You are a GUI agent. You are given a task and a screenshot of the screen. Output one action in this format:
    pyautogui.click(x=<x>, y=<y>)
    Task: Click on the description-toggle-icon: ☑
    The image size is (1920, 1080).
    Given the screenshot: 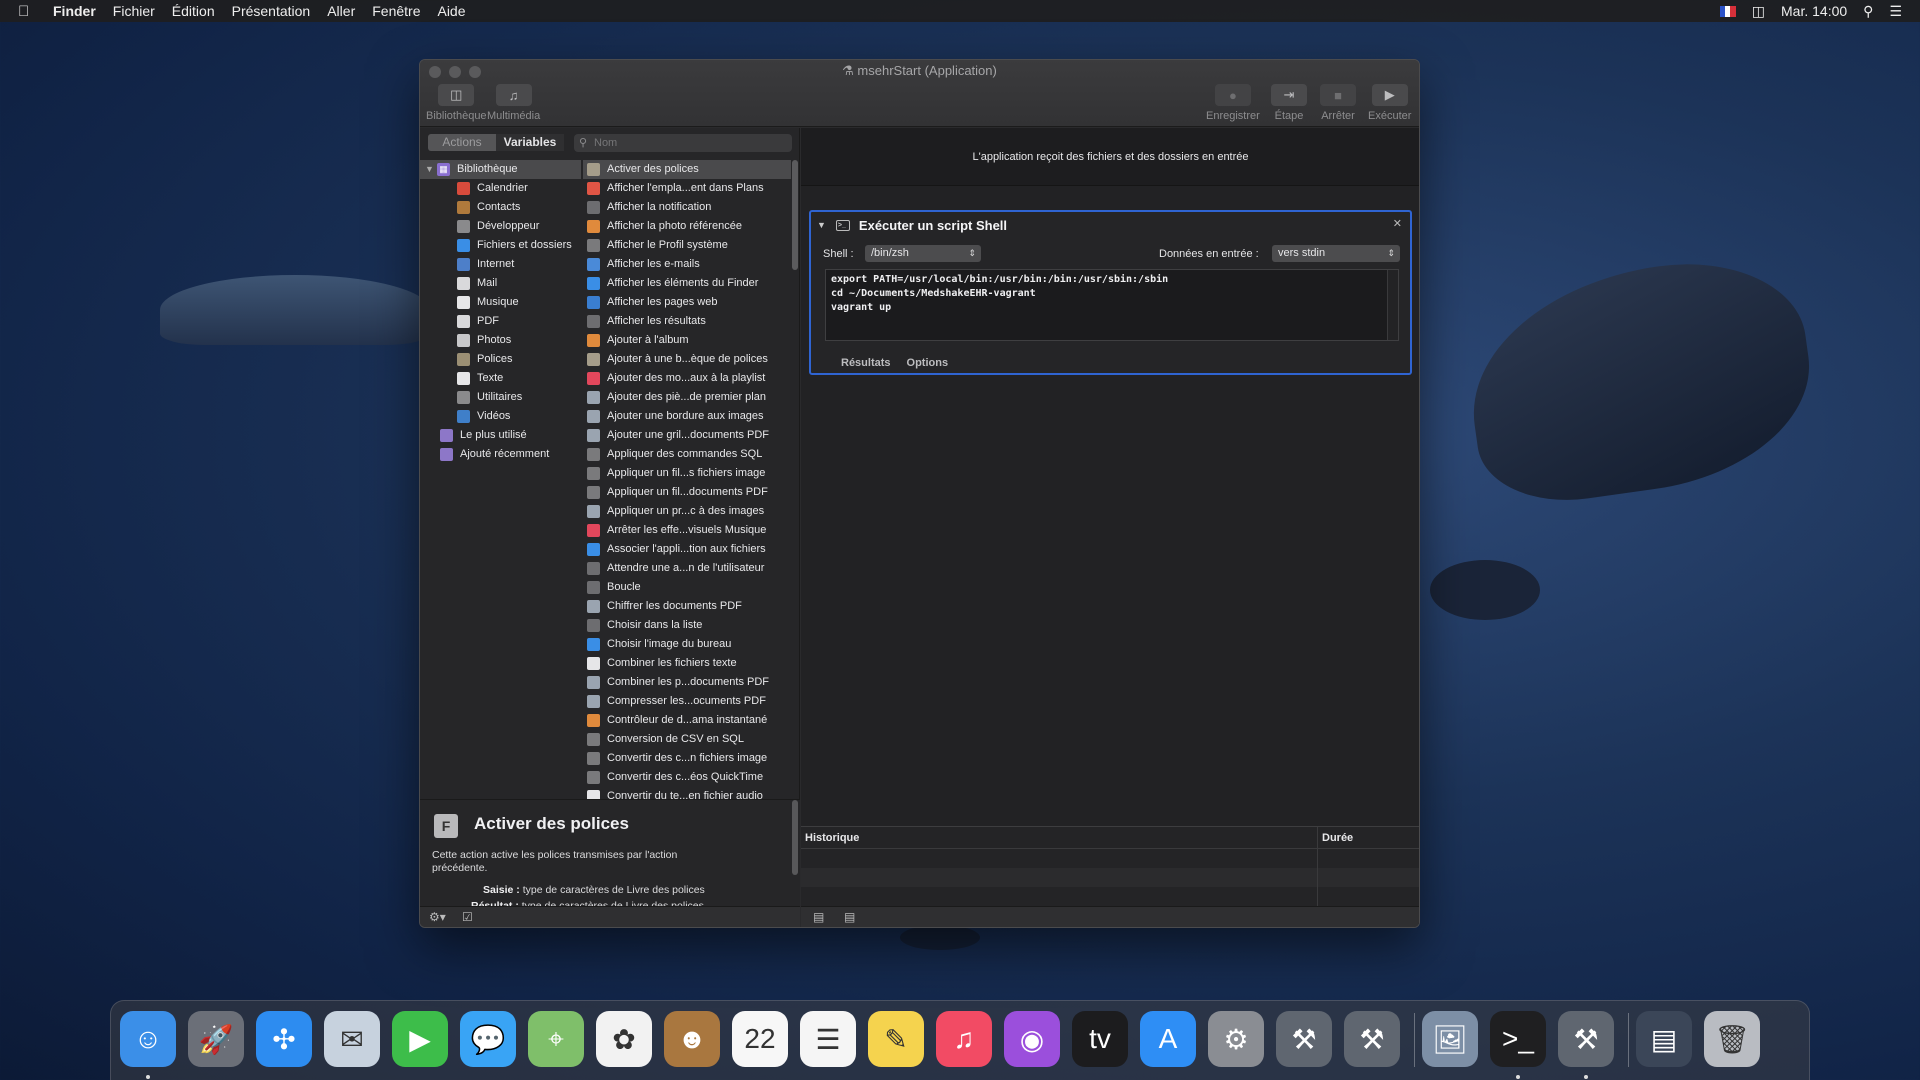 What is the action you would take?
    pyautogui.click(x=467, y=917)
    